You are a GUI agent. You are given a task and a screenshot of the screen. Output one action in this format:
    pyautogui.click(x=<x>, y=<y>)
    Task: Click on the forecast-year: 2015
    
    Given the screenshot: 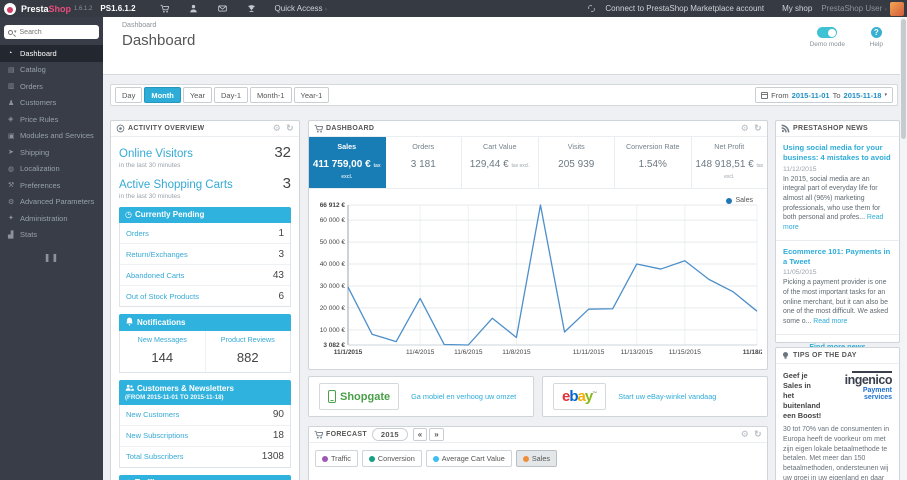 What is the action you would take?
    pyautogui.click(x=389, y=434)
    